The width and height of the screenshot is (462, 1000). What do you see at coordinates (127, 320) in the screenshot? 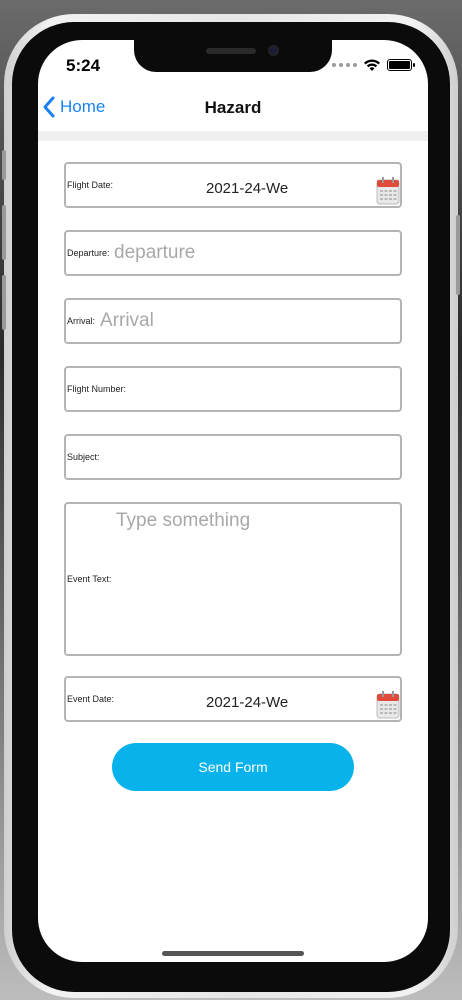
I see `arrival-placeholder: Arrival` at bounding box center [127, 320].